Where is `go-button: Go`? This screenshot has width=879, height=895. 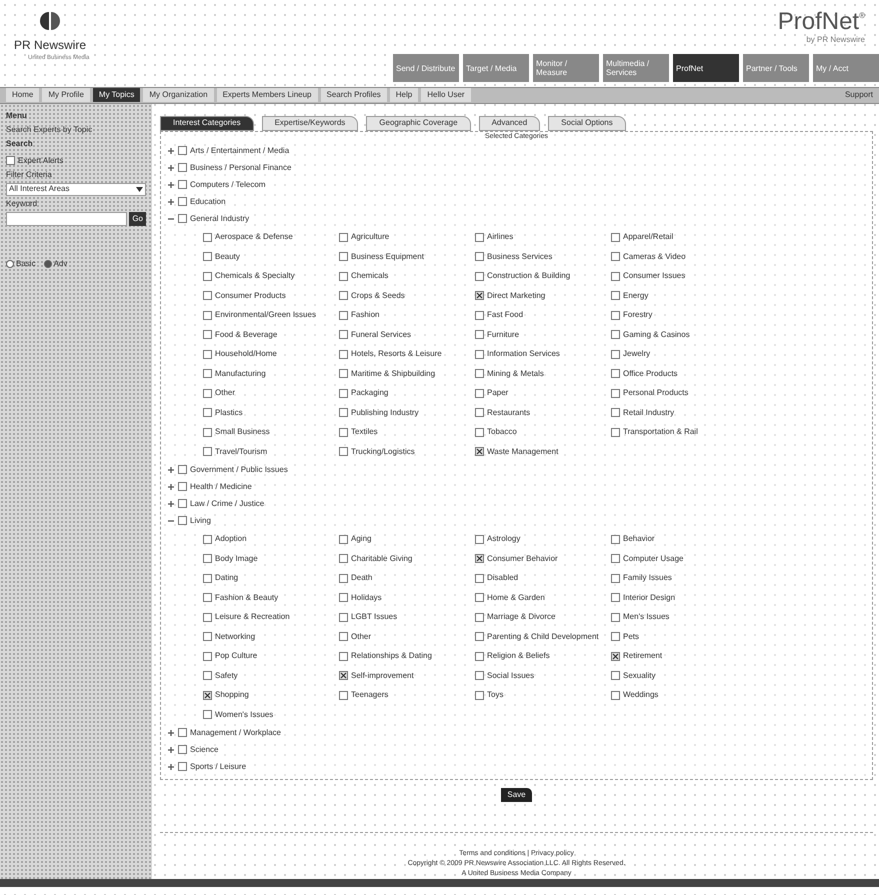
go-button: Go is located at coordinates (137, 219).